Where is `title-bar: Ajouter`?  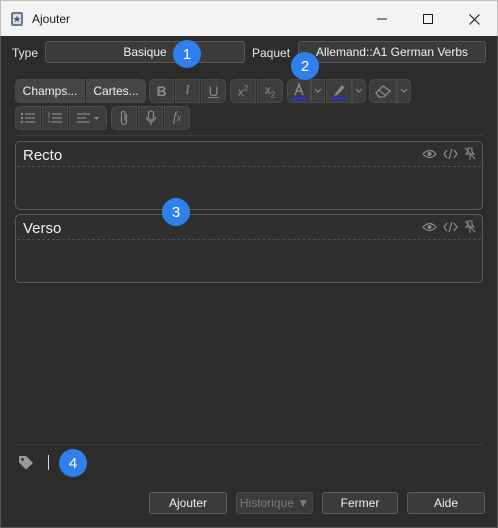 title-bar: Ajouter is located at coordinates (249, 18).